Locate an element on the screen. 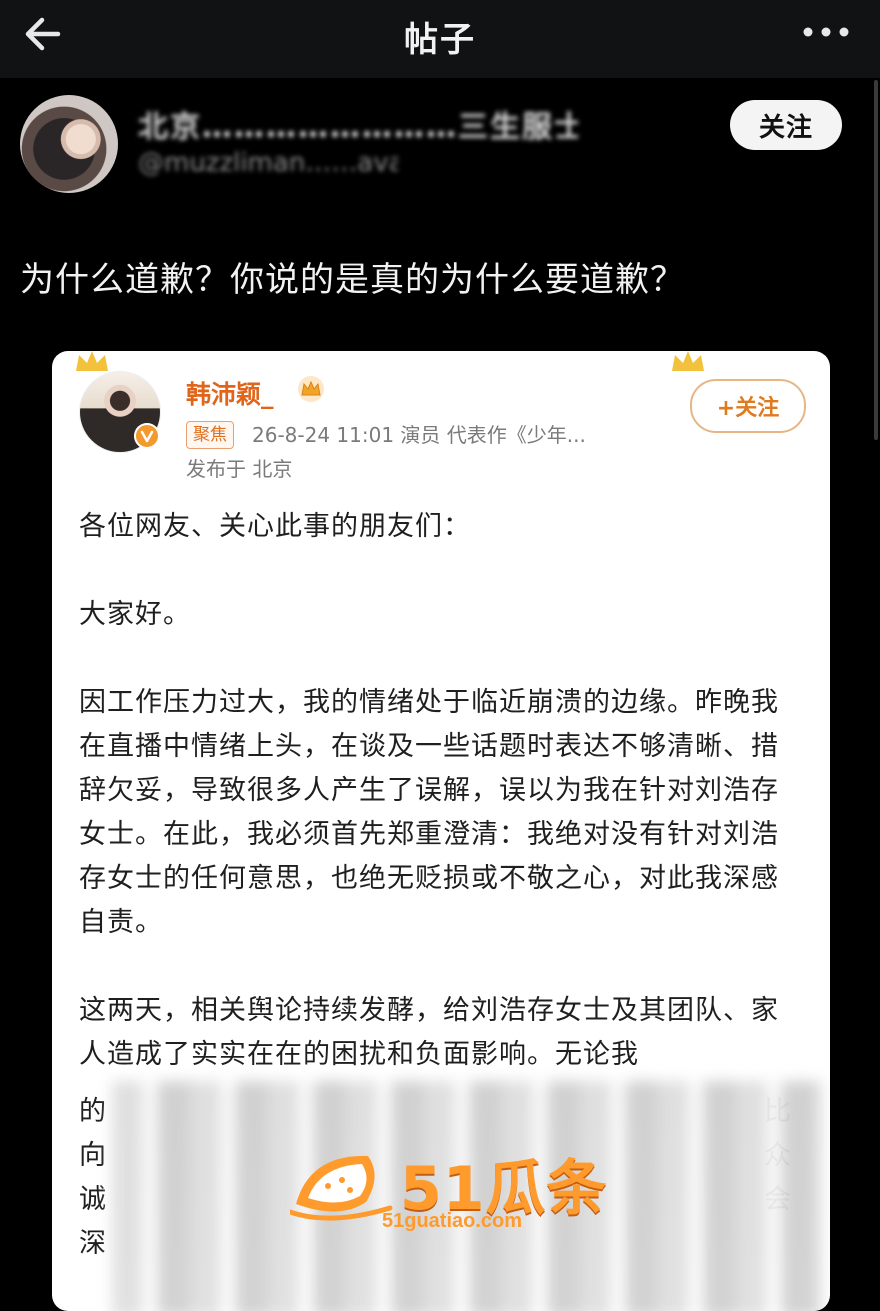  author-follow-button: +关注 is located at coordinates (748, 406).